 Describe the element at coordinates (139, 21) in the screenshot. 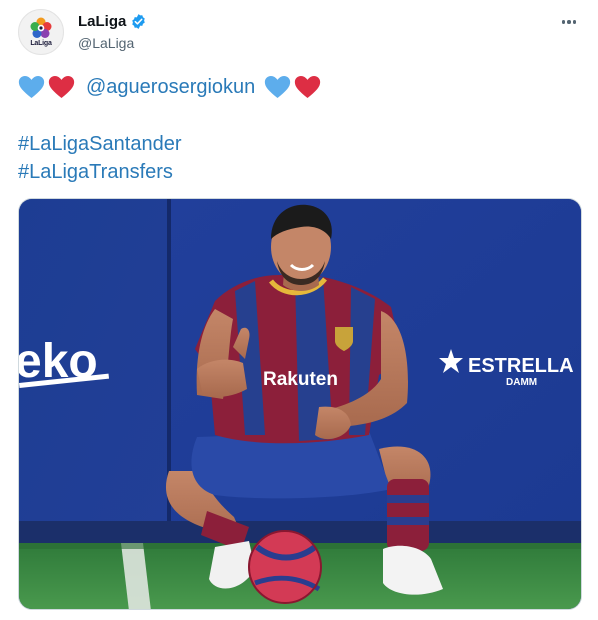

I see `verified-badge-icon` at that location.